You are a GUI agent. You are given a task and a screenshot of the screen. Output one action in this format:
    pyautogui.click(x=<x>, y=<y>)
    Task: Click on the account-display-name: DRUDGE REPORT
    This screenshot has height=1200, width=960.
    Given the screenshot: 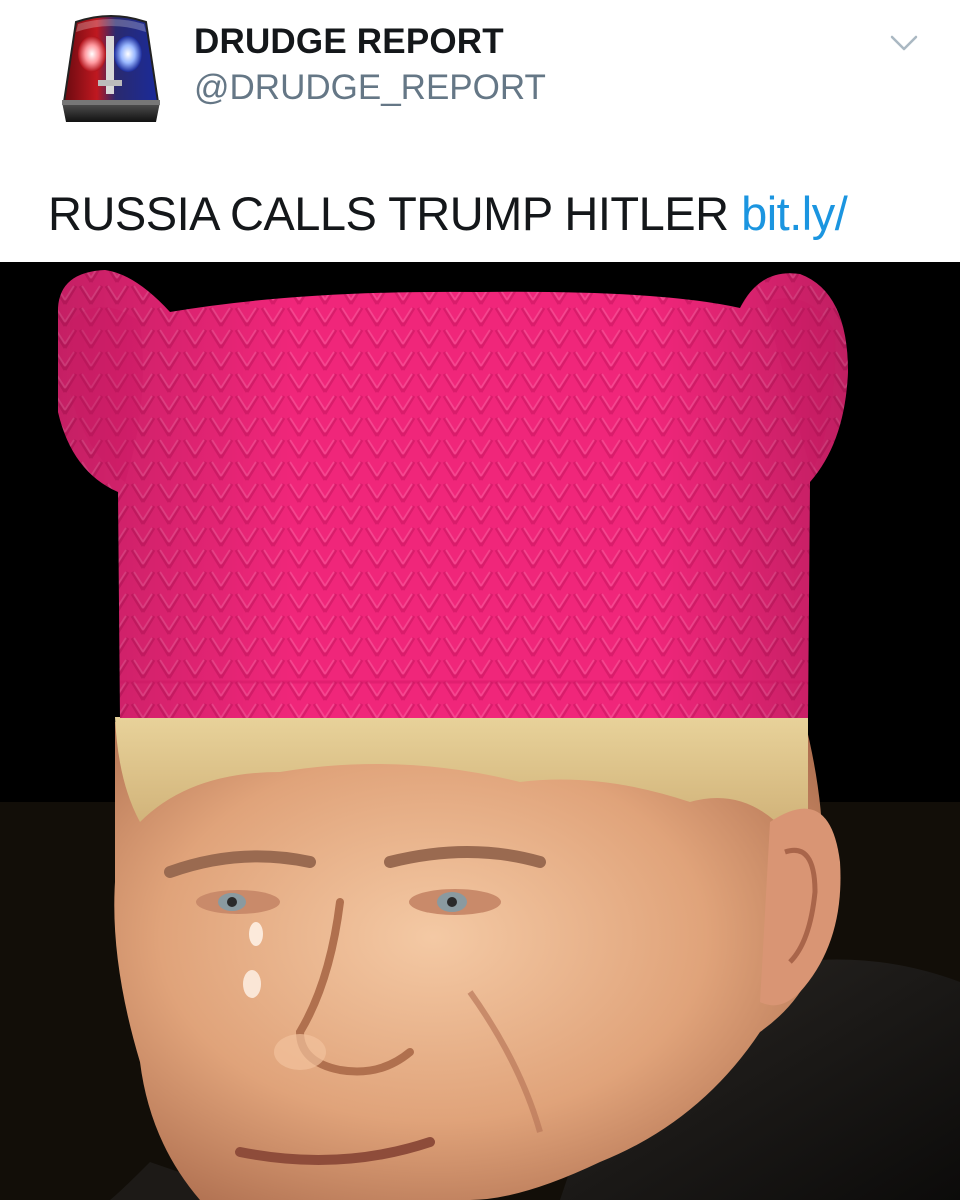 What is the action you would take?
    pyautogui.click(x=349, y=42)
    